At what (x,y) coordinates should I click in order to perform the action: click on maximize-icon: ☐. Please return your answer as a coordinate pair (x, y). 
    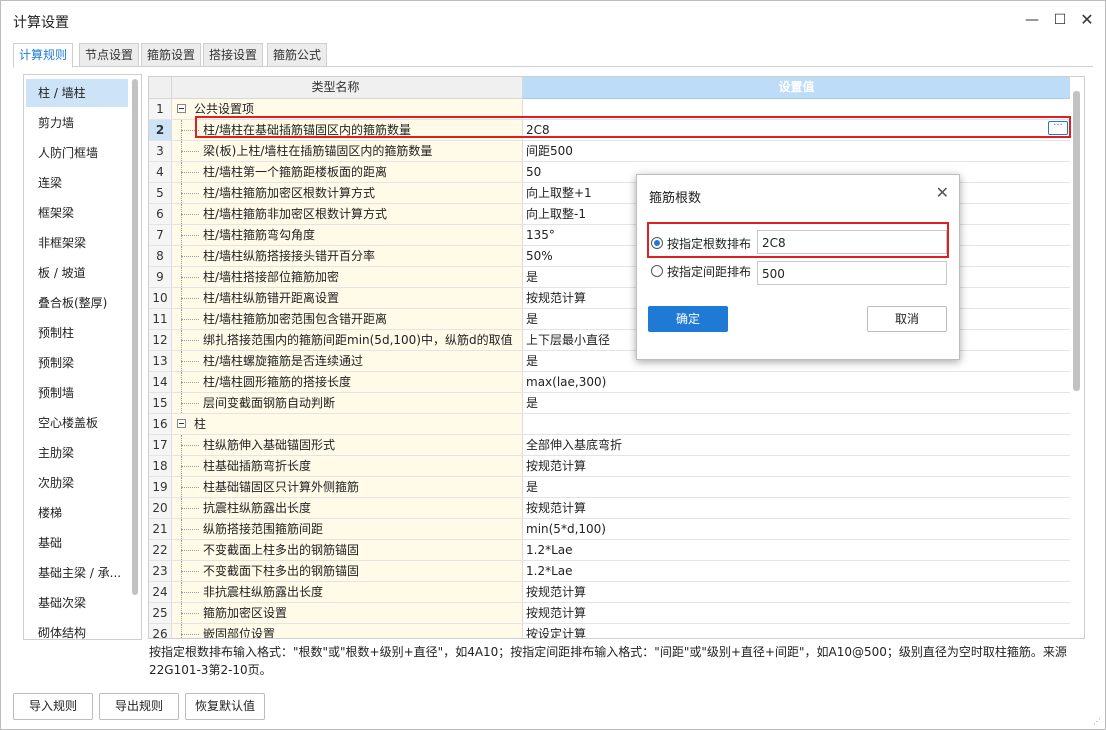
    Looking at the image, I should click on (1060, 20).